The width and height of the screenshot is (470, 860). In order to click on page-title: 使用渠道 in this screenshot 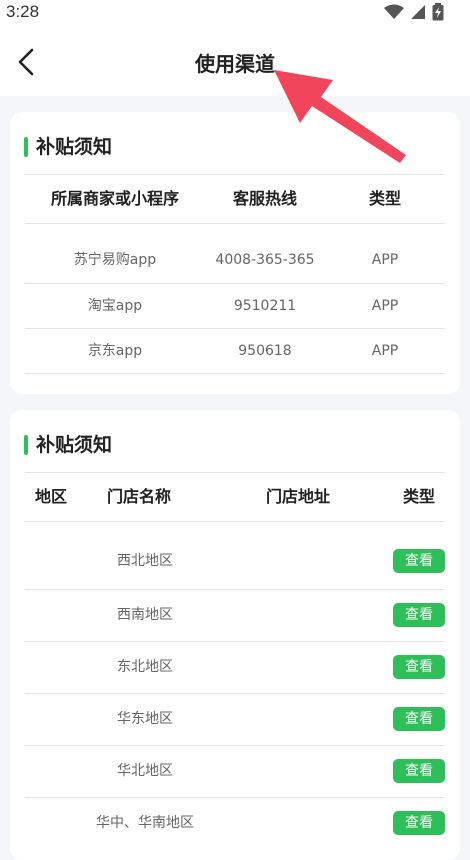, I will do `click(235, 64)`.